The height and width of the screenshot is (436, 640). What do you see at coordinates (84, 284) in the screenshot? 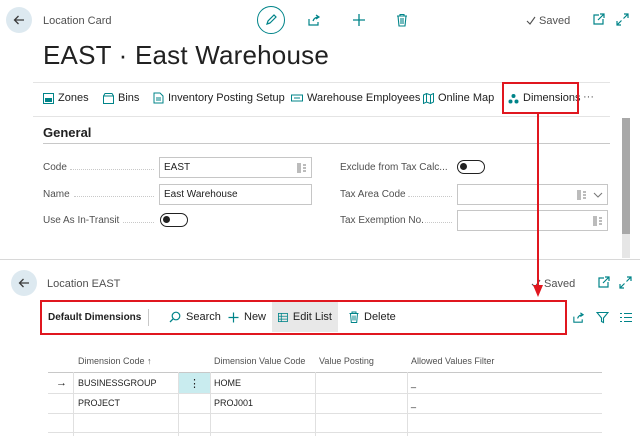
I see `list-caption: Location EAST` at bounding box center [84, 284].